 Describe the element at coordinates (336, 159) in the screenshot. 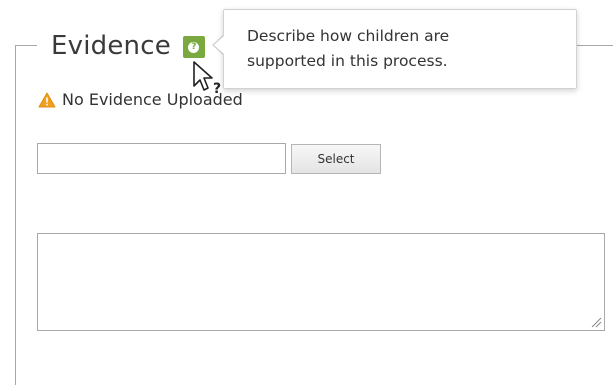

I see `select-file-button: Select` at that location.